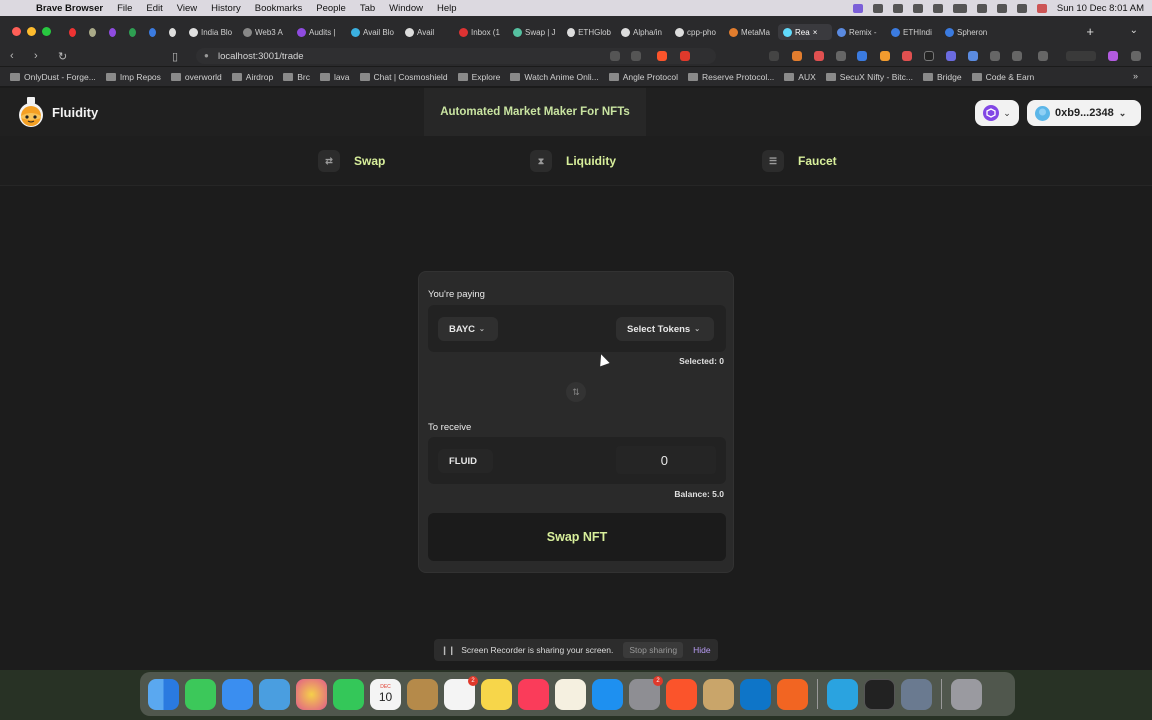  What do you see at coordinates (570, 694) in the screenshot?
I see `freeform-icon` at bounding box center [570, 694].